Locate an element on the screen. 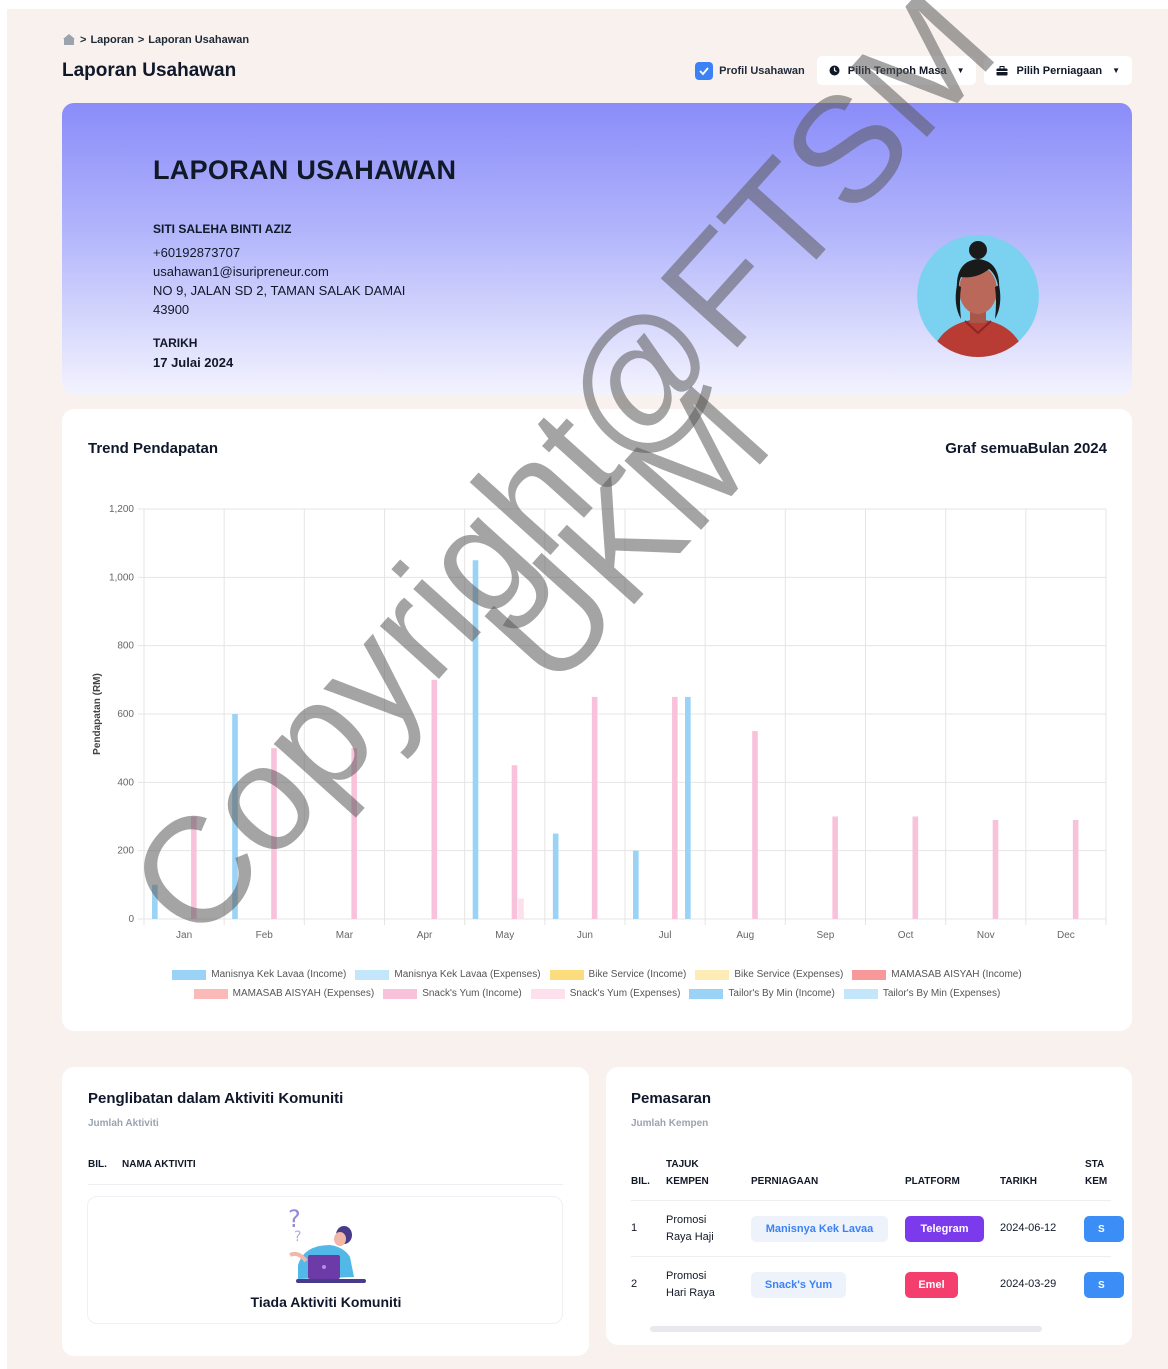 The image size is (1168, 1369). page-title: Laporan Usahawan is located at coordinates (149, 70).